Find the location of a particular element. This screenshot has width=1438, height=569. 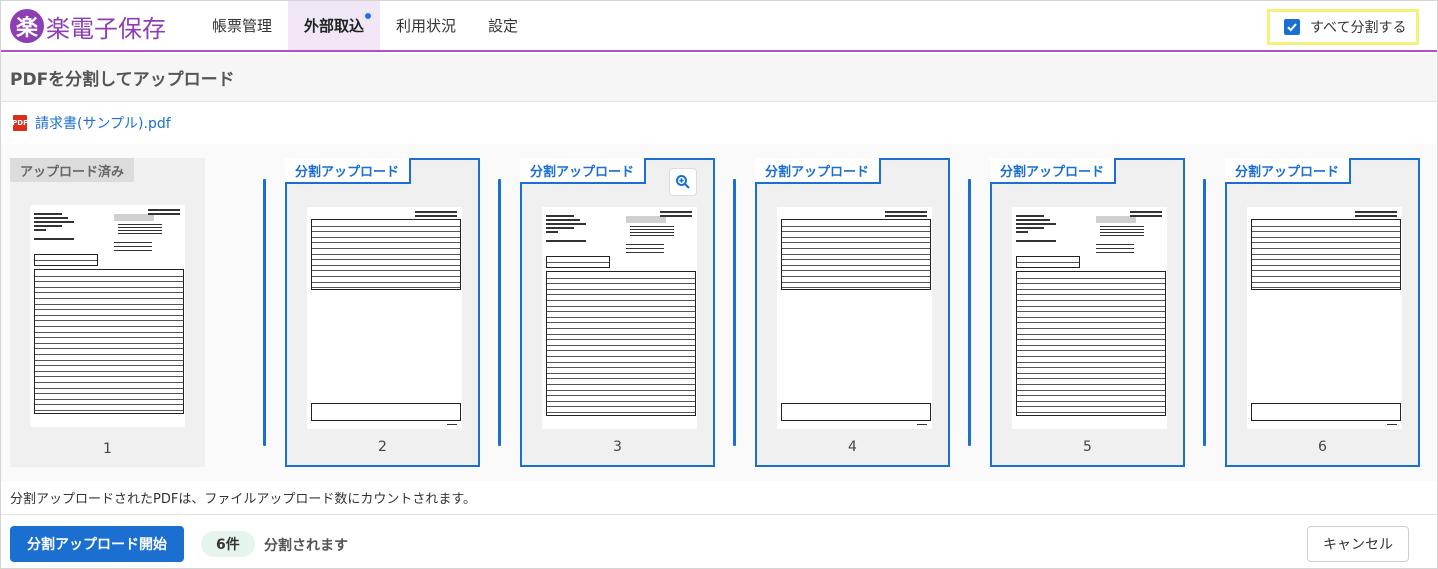

page-number: 6 is located at coordinates (1322, 447).